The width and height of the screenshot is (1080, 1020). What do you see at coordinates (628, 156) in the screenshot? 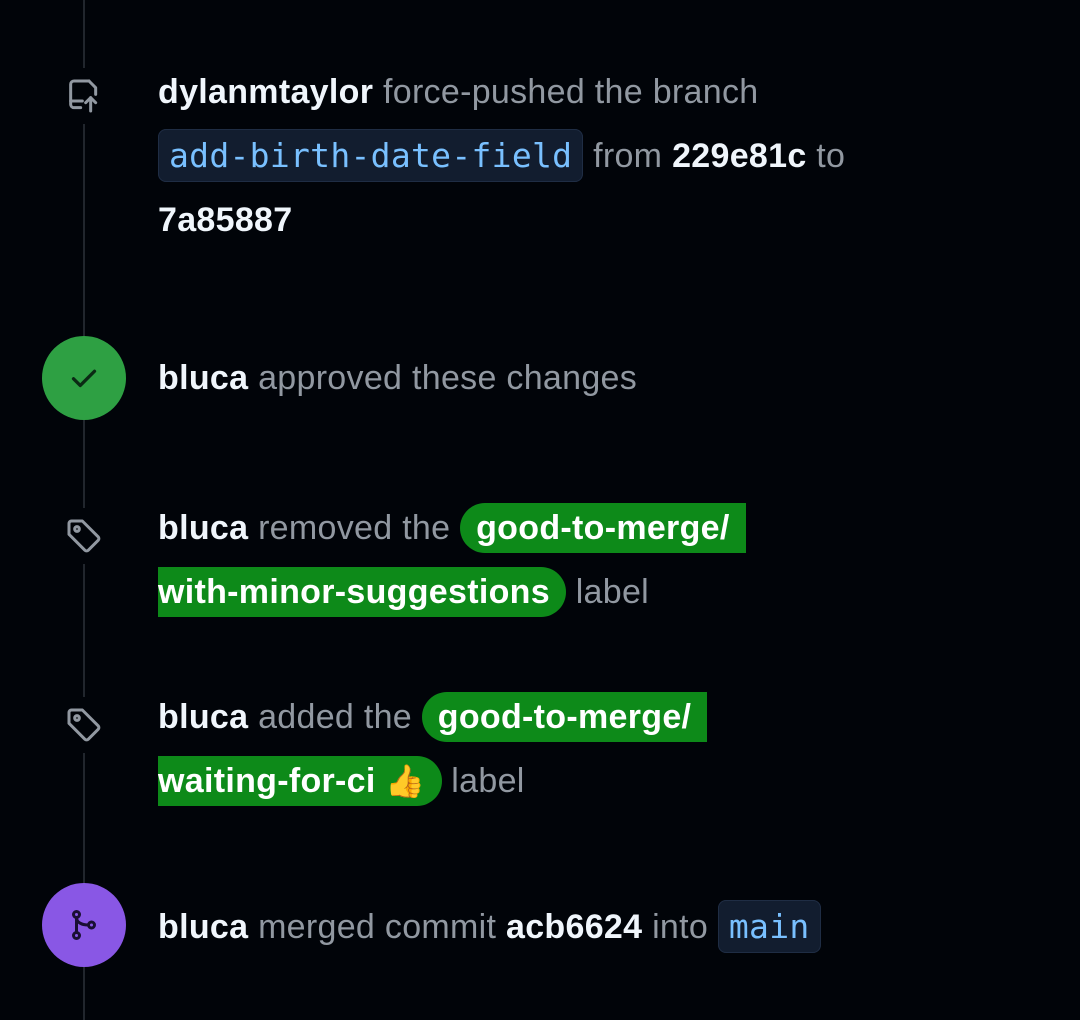
I see `from-word: from` at bounding box center [628, 156].